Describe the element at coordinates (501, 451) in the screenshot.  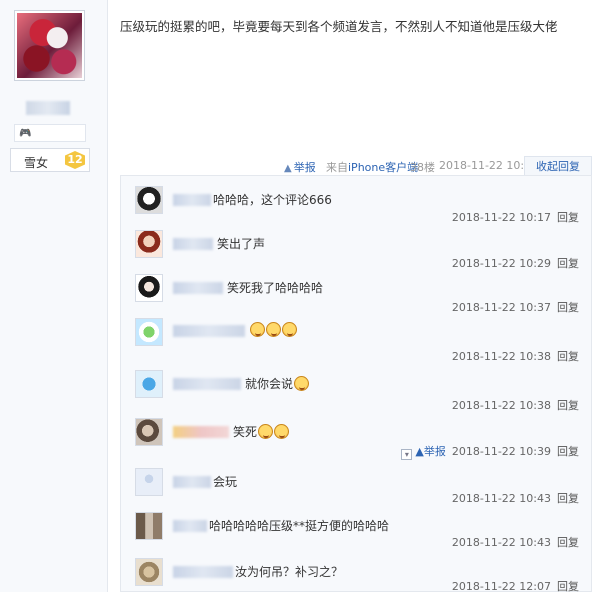
I see `reply-time: 2018-11-22 10:39` at that location.